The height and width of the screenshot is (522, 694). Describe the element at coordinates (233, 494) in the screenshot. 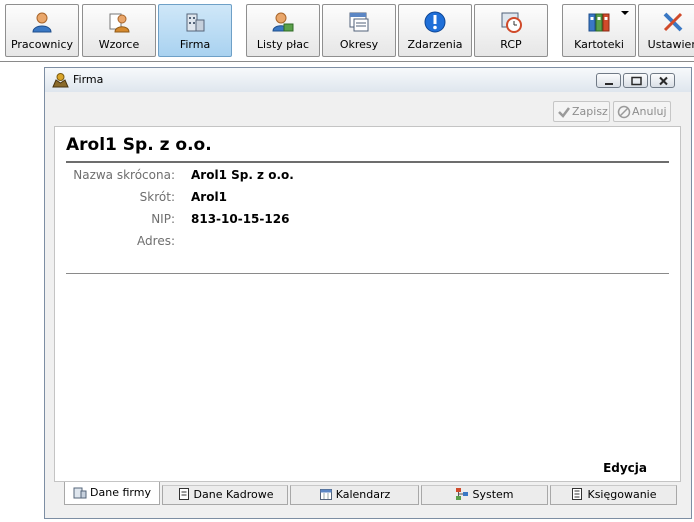

I see `tab-label: Dane Kadrowe` at that location.